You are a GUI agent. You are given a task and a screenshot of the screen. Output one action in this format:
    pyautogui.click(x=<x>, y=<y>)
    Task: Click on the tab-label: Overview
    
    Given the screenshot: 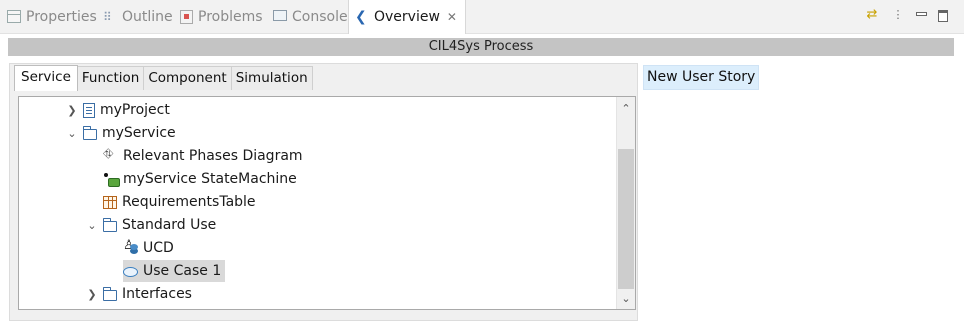 What is the action you would take?
    pyautogui.click(x=407, y=17)
    